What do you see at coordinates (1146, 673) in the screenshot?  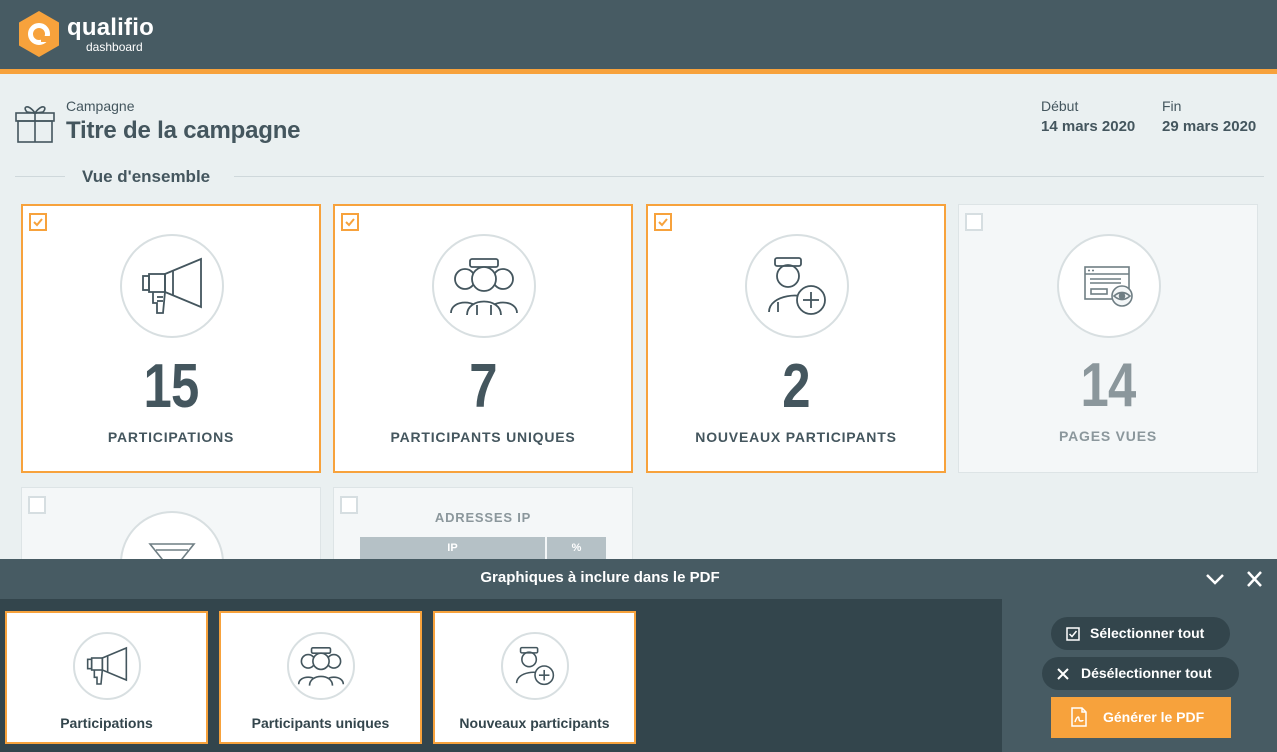 I see `deselect-all-label: Désélectionner tout` at bounding box center [1146, 673].